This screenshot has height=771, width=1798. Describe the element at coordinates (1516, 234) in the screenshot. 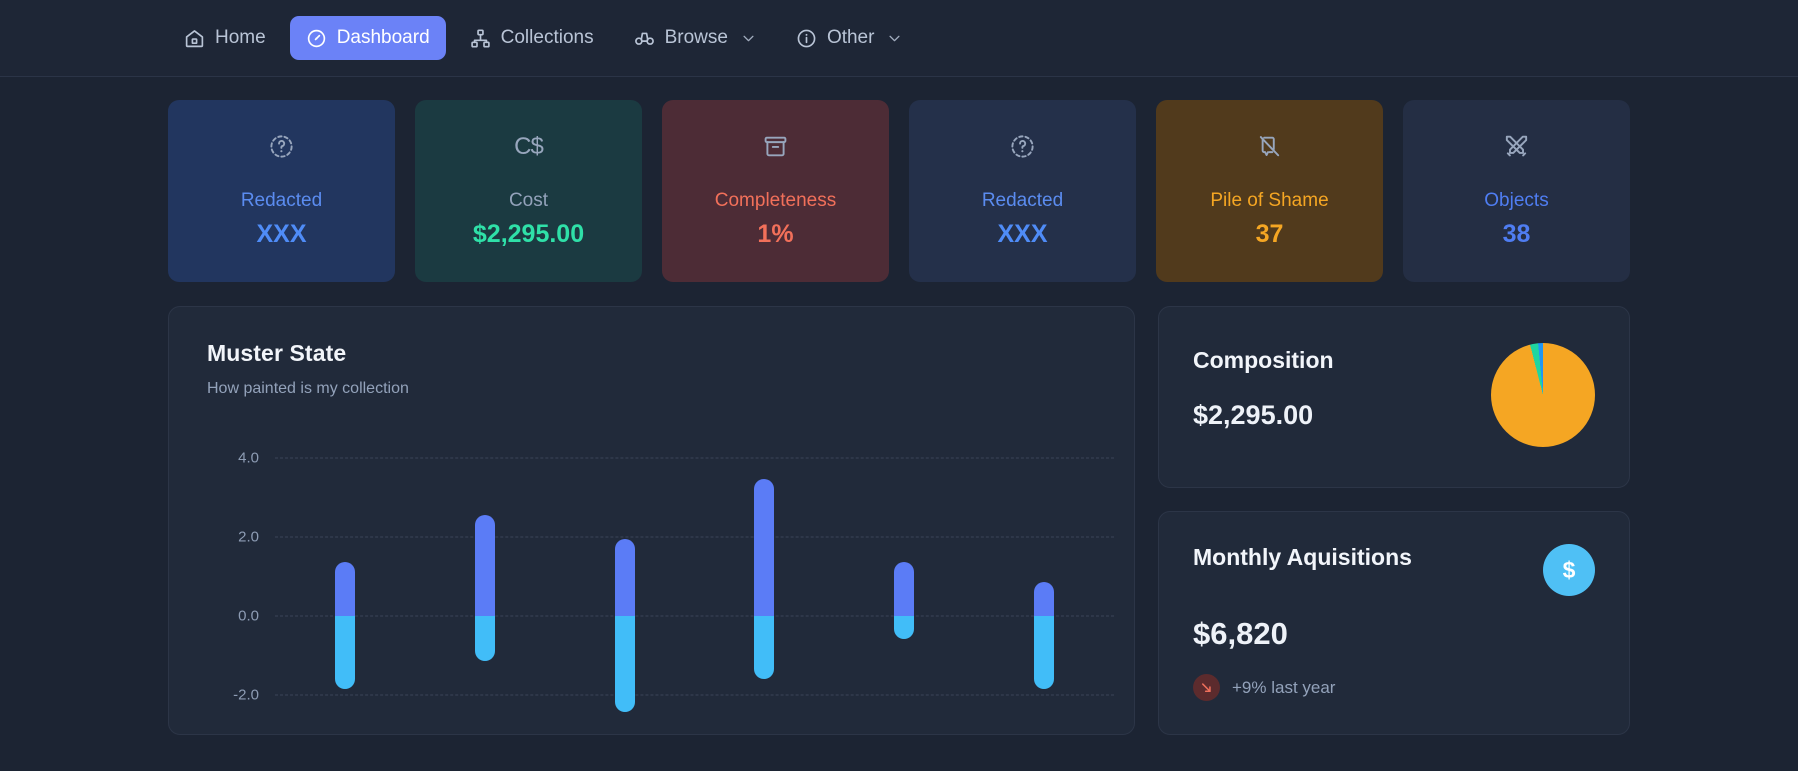

I see `stat-value: 38` at that location.